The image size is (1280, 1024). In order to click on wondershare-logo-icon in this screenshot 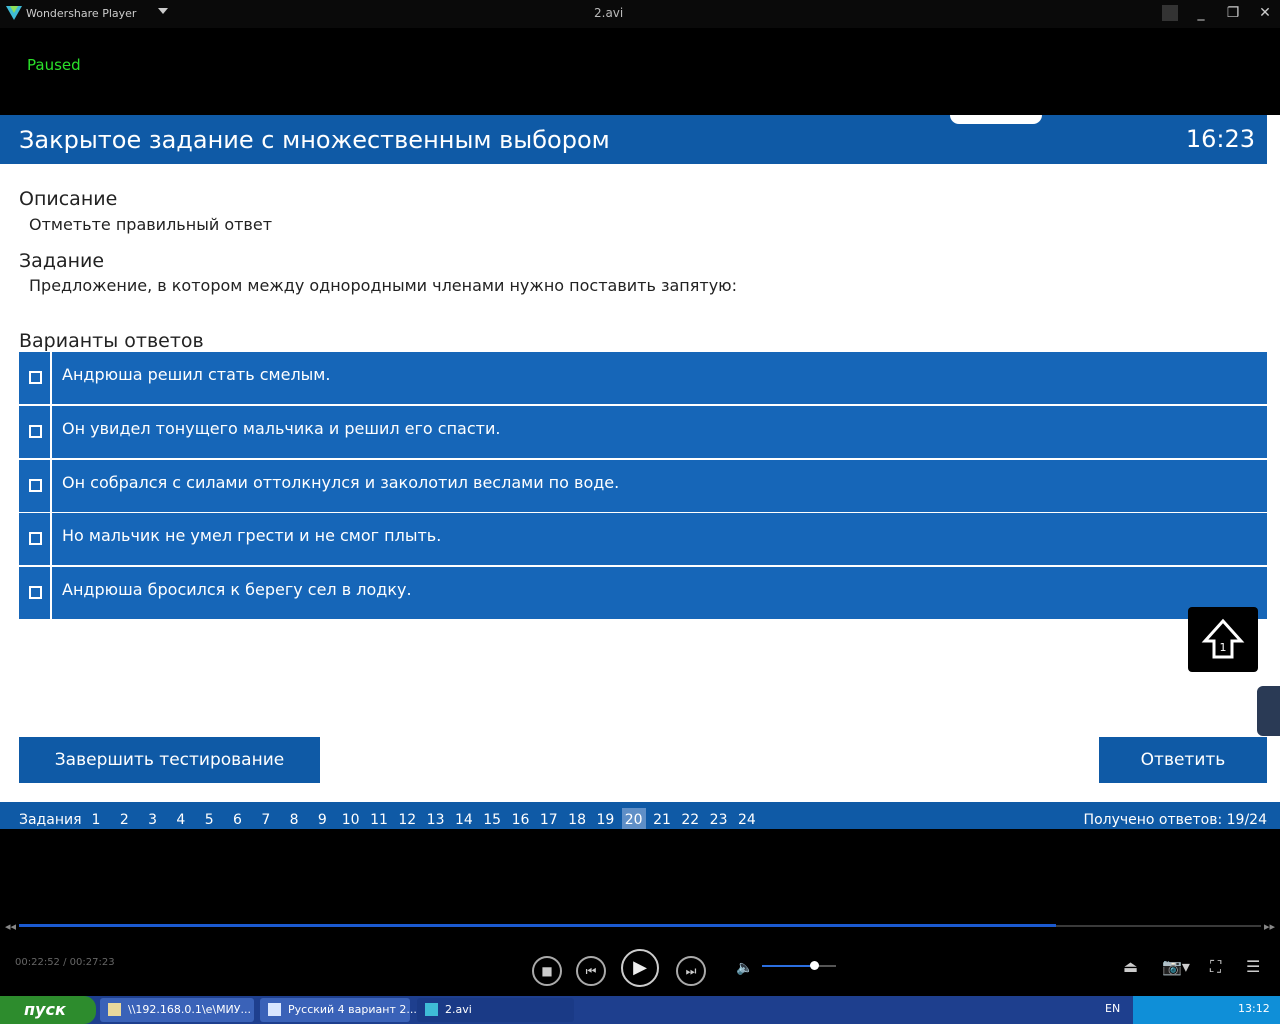, I will do `click(431, 1009)`.